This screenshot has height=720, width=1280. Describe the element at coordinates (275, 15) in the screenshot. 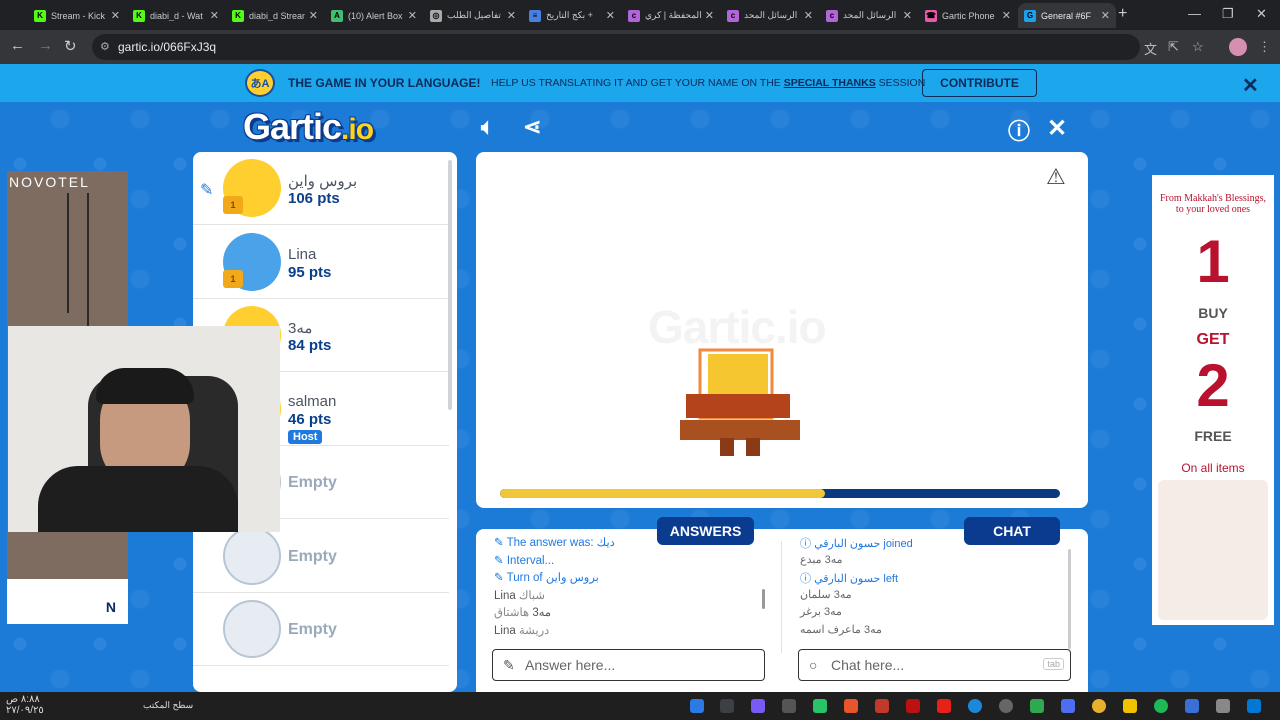

I see `browser-tab: Kdiabi_d Stream ✕` at that location.